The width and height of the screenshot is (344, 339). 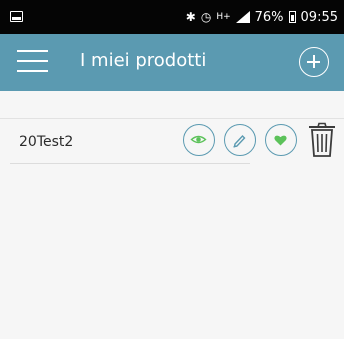 I want to click on list-item: 20Test2, so click(x=172, y=142).